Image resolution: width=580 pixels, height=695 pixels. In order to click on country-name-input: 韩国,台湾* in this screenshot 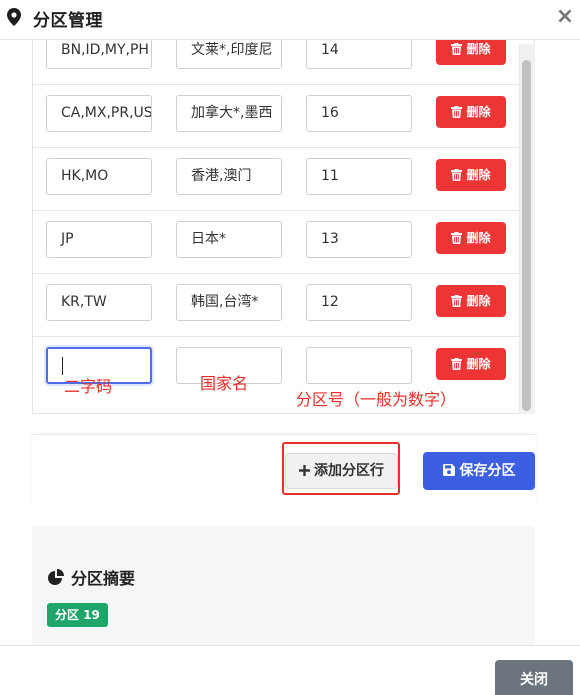, I will do `click(229, 302)`.